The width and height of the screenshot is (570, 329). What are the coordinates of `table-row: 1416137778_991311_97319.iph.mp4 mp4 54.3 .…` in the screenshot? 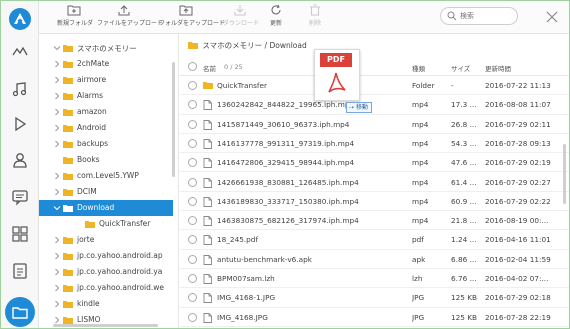 It's located at (374, 144).